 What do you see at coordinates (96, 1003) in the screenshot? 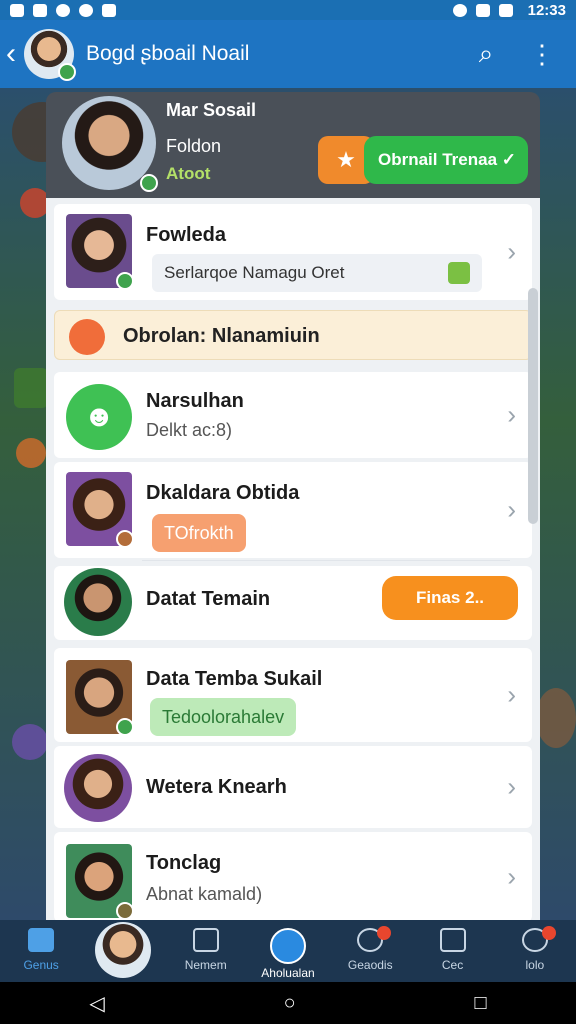
I see `back-icon: ◁` at bounding box center [96, 1003].